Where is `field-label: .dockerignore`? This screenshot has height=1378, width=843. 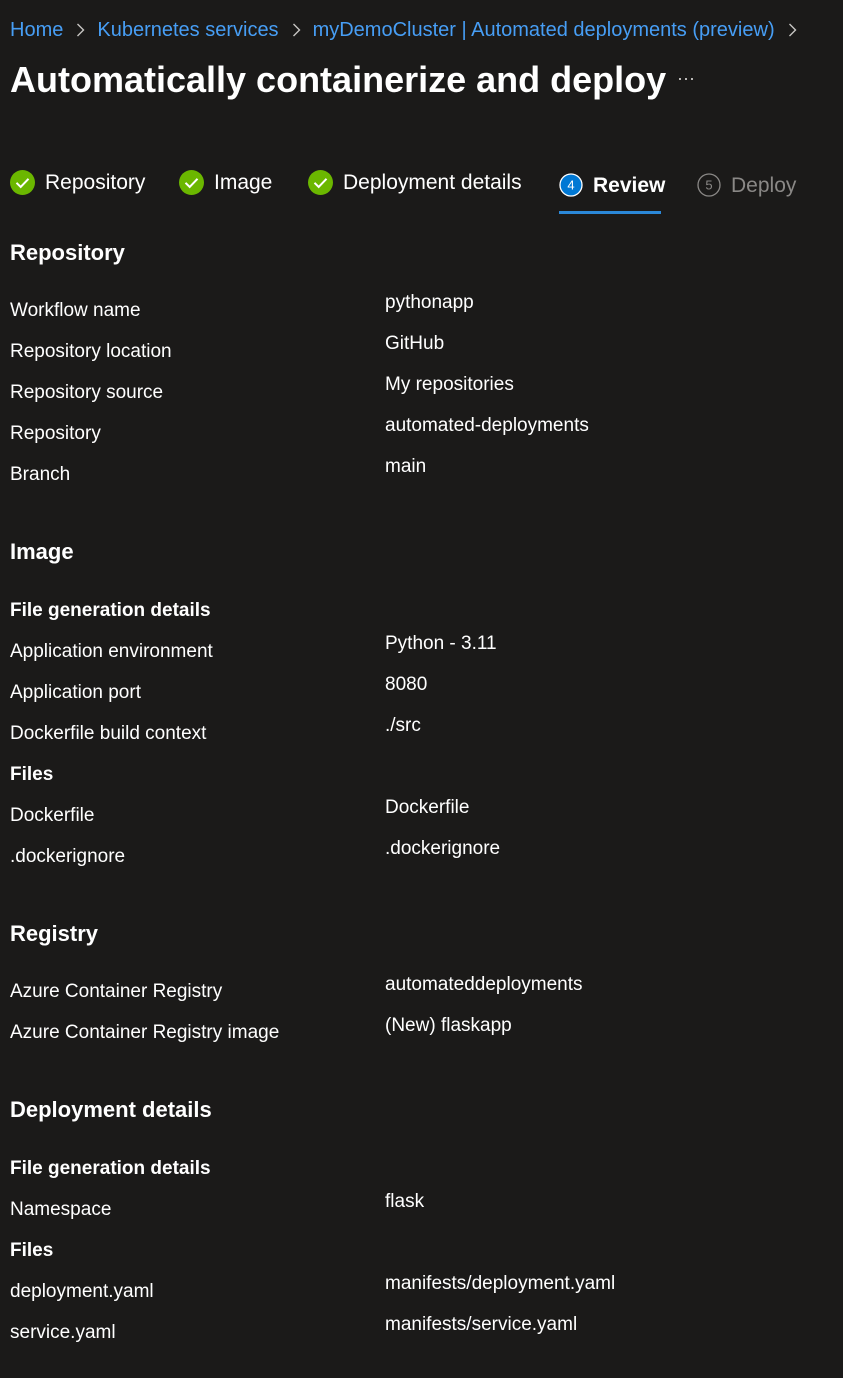
field-label: .dockerignore is located at coordinates (68, 856).